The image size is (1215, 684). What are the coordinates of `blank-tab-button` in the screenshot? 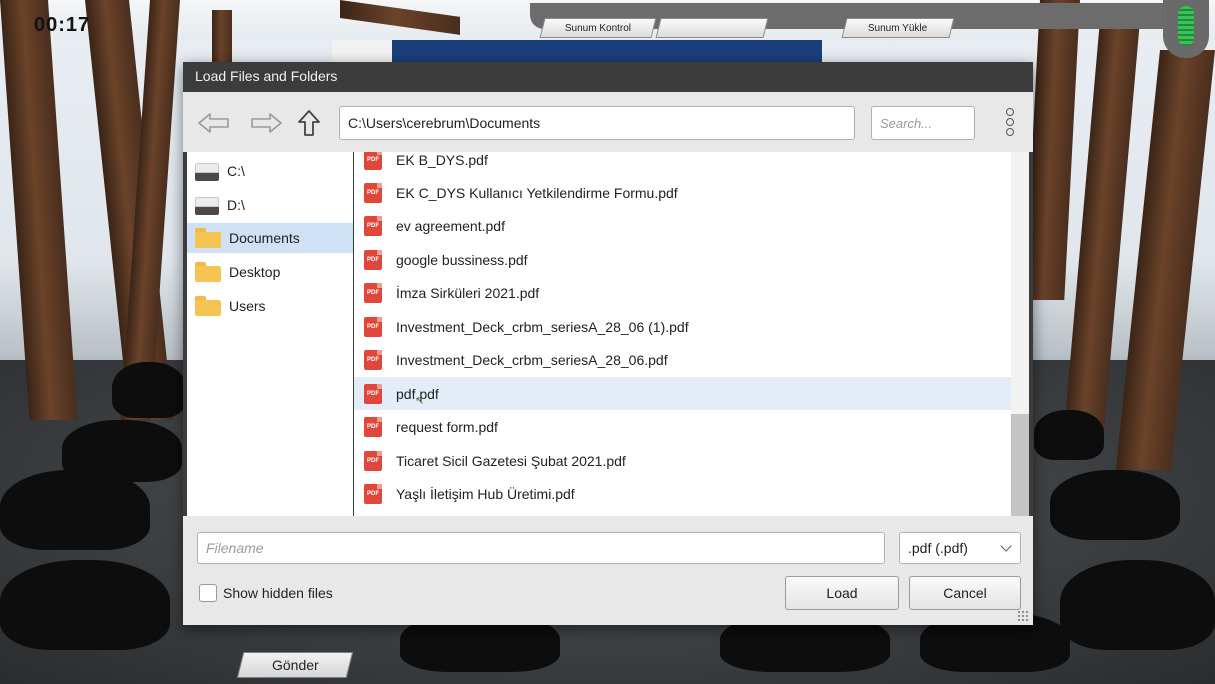 It's located at (712, 28).